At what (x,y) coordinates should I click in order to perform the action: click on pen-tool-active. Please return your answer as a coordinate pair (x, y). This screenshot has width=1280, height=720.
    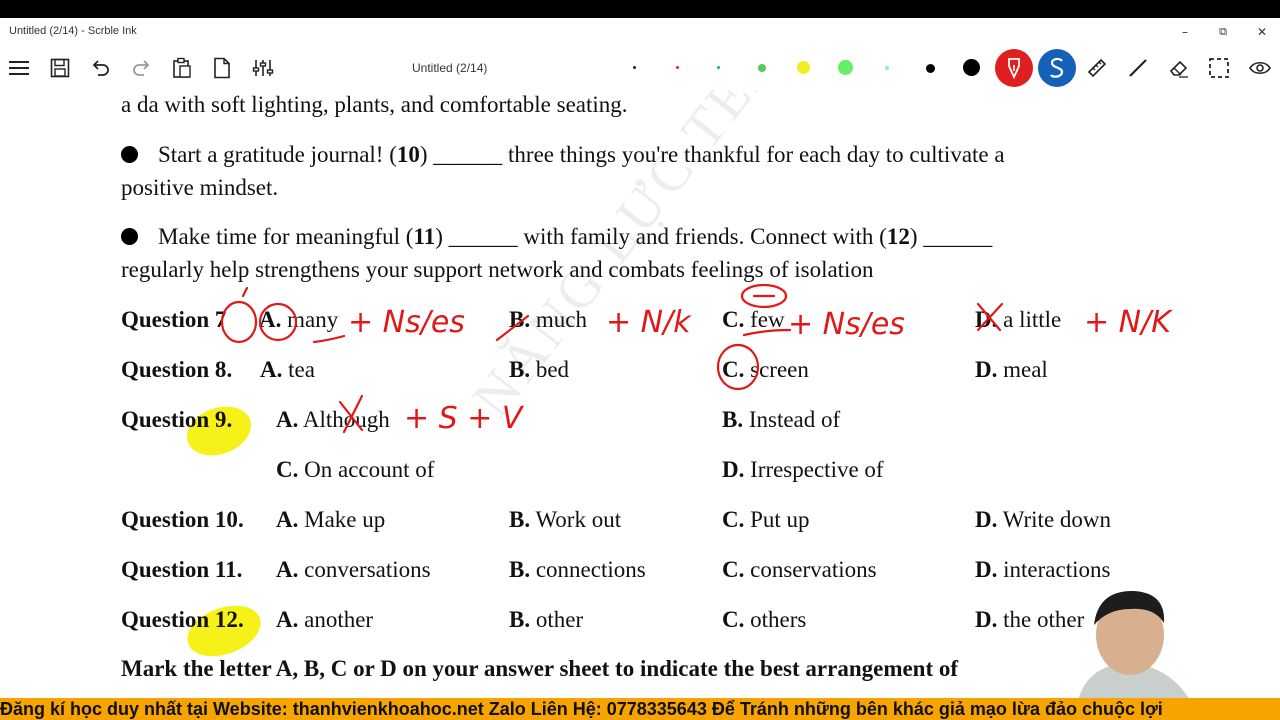
    Looking at the image, I should click on (1014, 68).